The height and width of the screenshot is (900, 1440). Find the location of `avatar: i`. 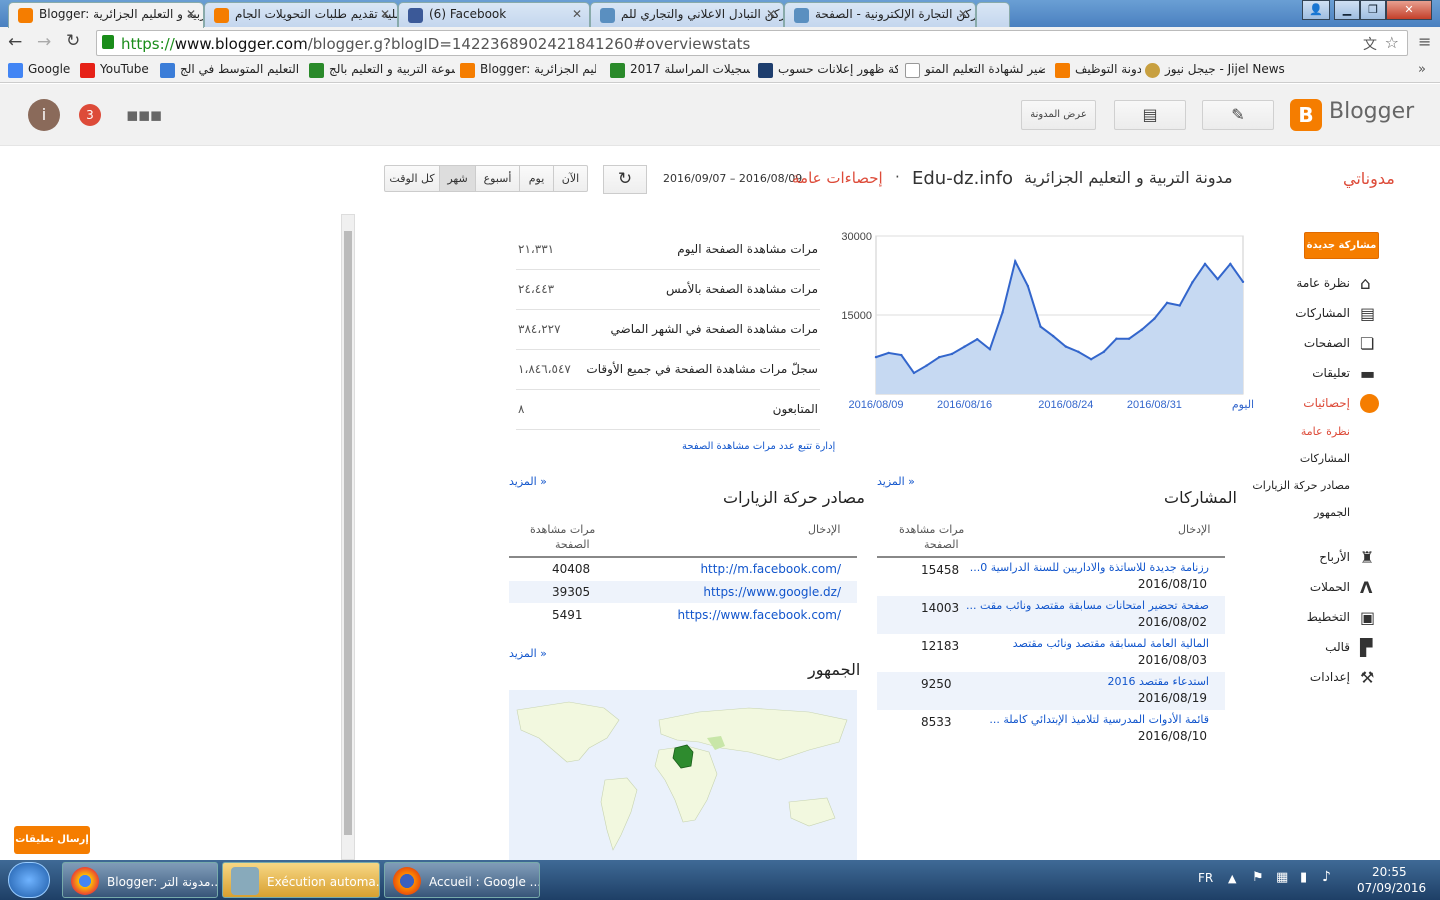

avatar: i is located at coordinates (44, 115).